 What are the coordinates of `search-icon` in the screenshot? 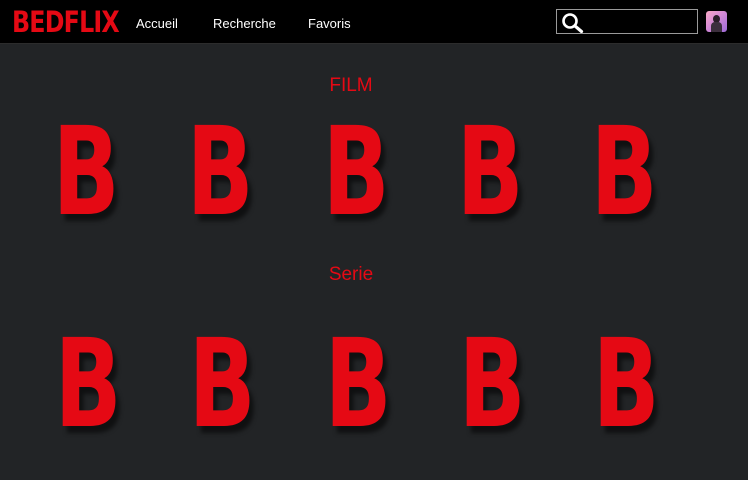 It's located at (573, 23).